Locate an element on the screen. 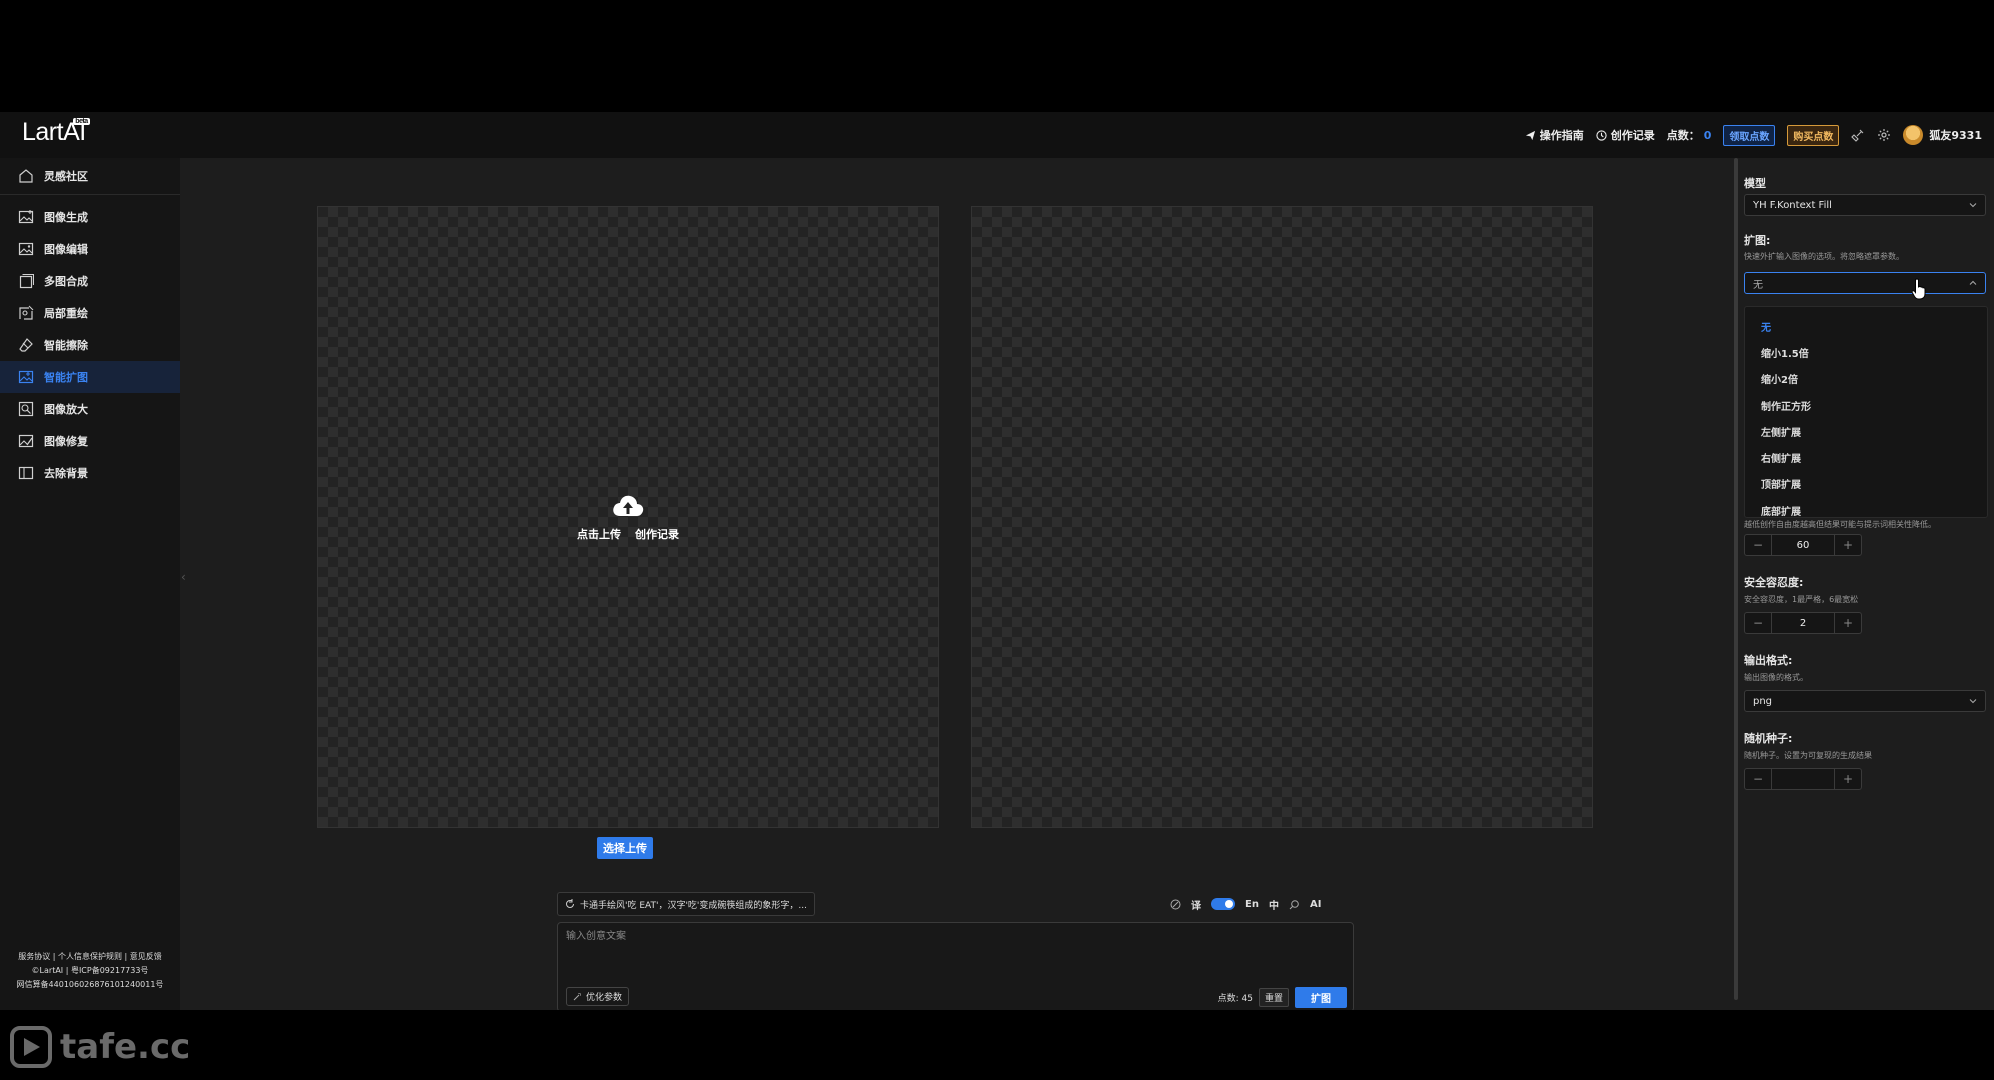 This screenshot has width=1994, height=1080. letterbox-bottom is located at coordinates (997, 1045).